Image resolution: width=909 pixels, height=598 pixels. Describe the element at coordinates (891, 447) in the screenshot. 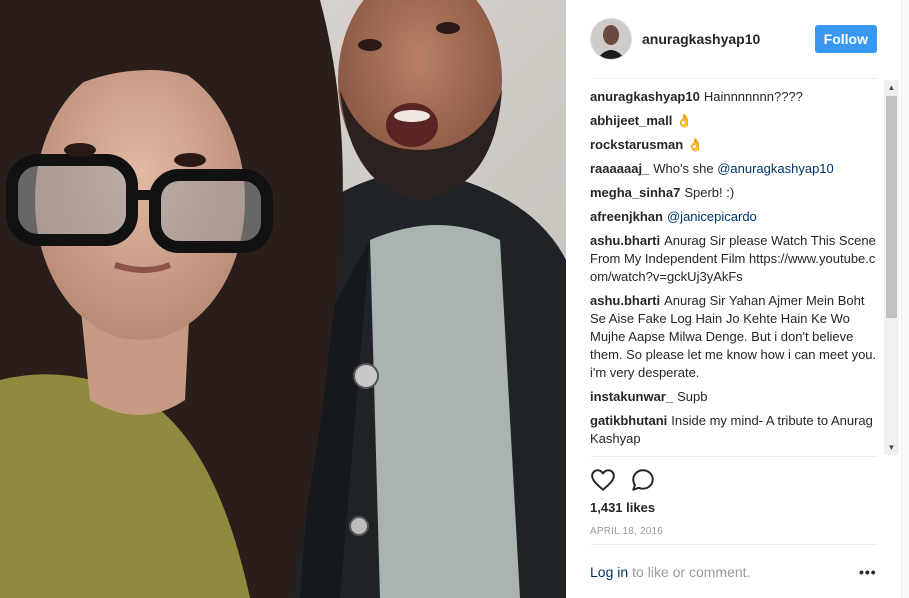

I see `scroll-down-arrow-icon: ▼` at that location.